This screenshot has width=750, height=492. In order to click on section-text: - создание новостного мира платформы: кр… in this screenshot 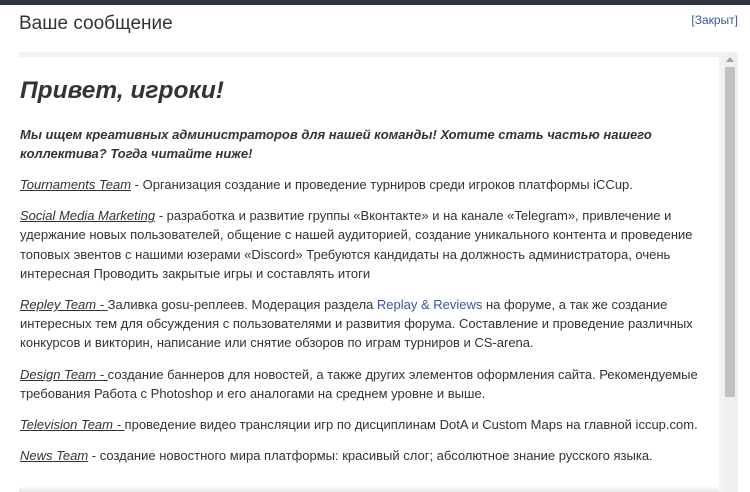, I will do `click(370, 456)`.